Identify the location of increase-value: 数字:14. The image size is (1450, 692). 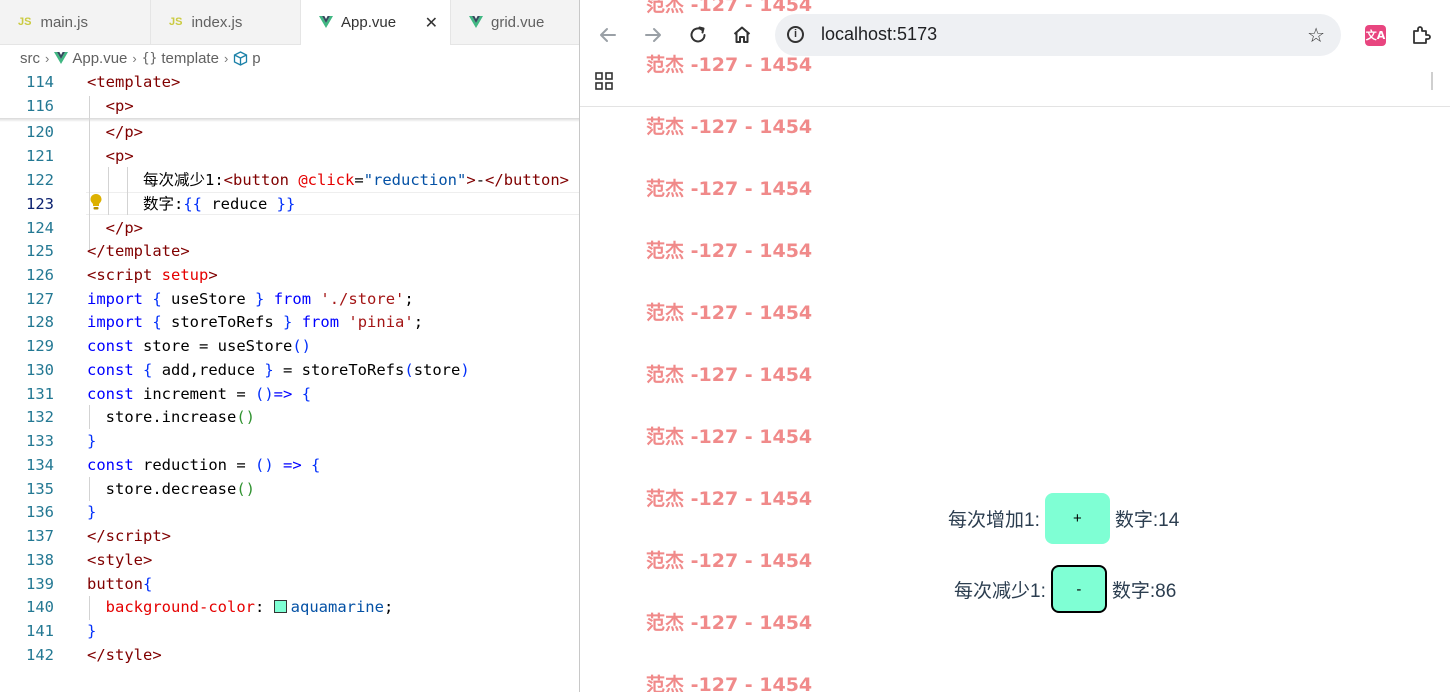
(1147, 520).